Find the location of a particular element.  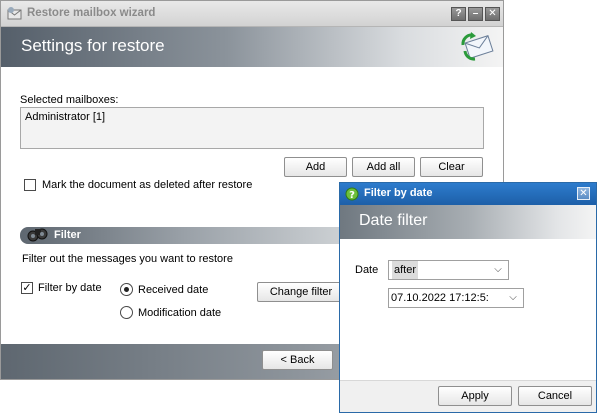

dialog-footer: Apply Cancel is located at coordinates (468, 396).